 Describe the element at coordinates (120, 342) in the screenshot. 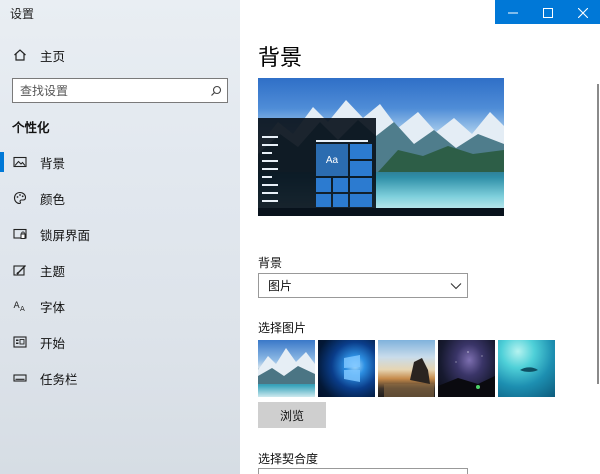

I see `sidebar-item-start: 开始` at that location.